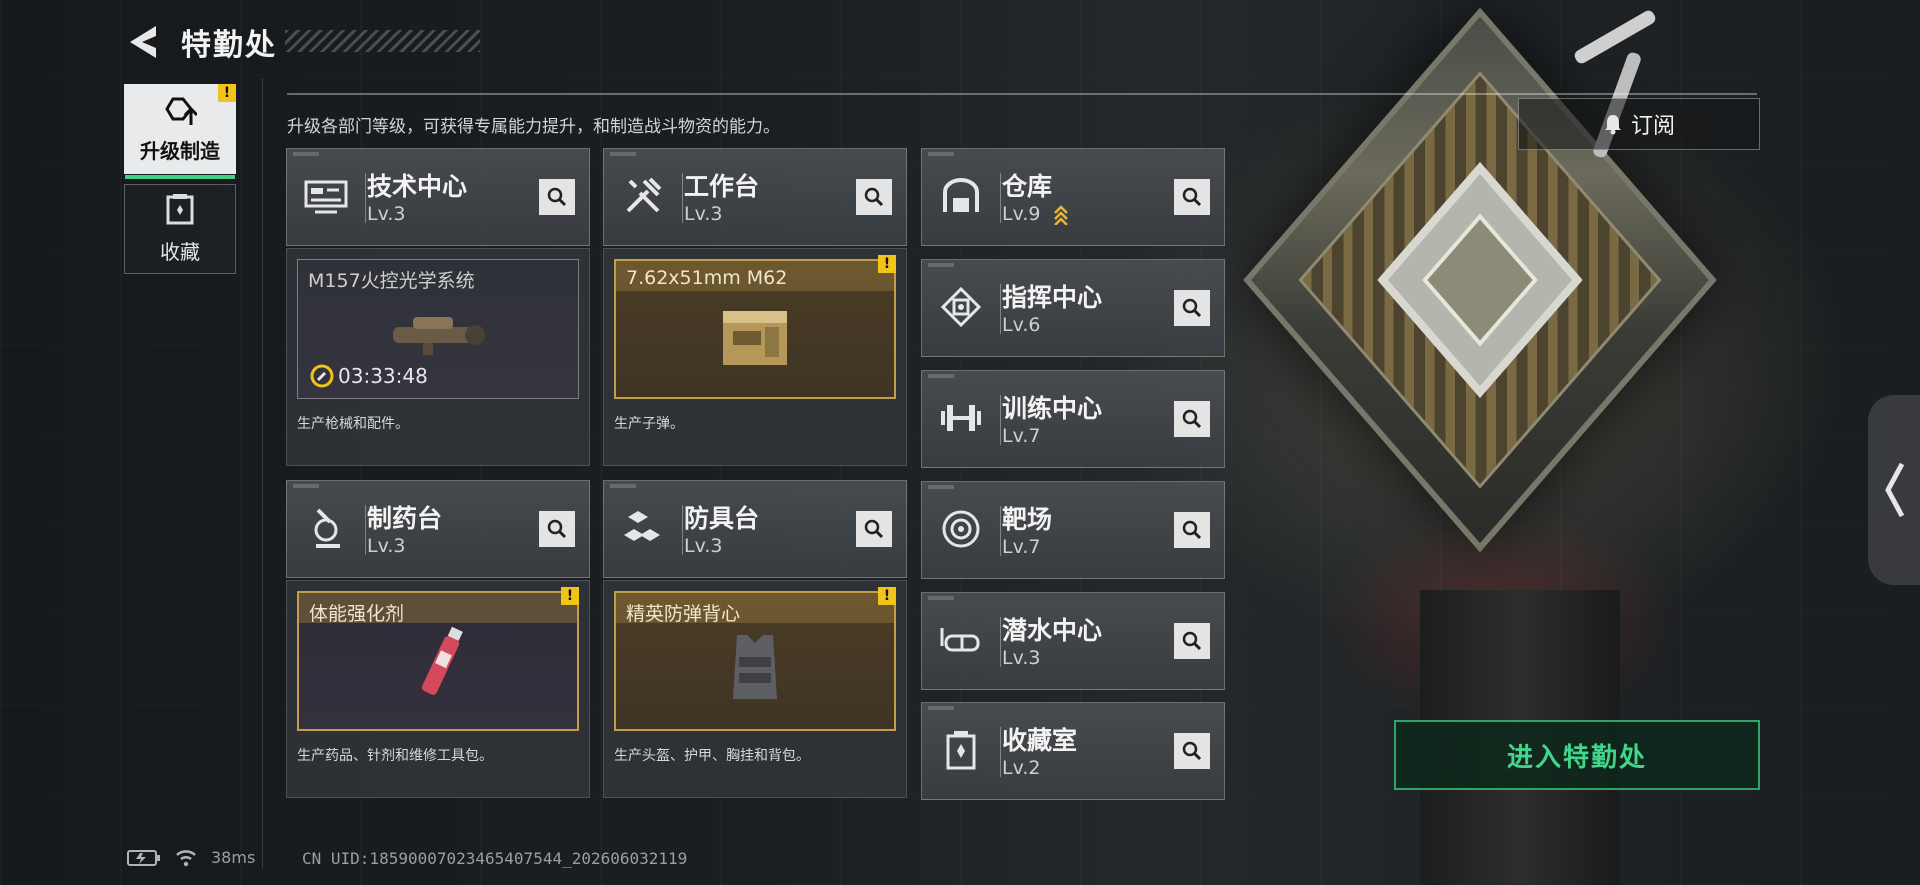 This screenshot has height=885, width=1920. What do you see at coordinates (181, 111) in the screenshot?
I see `upgrade-icon` at bounding box center [181, 111].